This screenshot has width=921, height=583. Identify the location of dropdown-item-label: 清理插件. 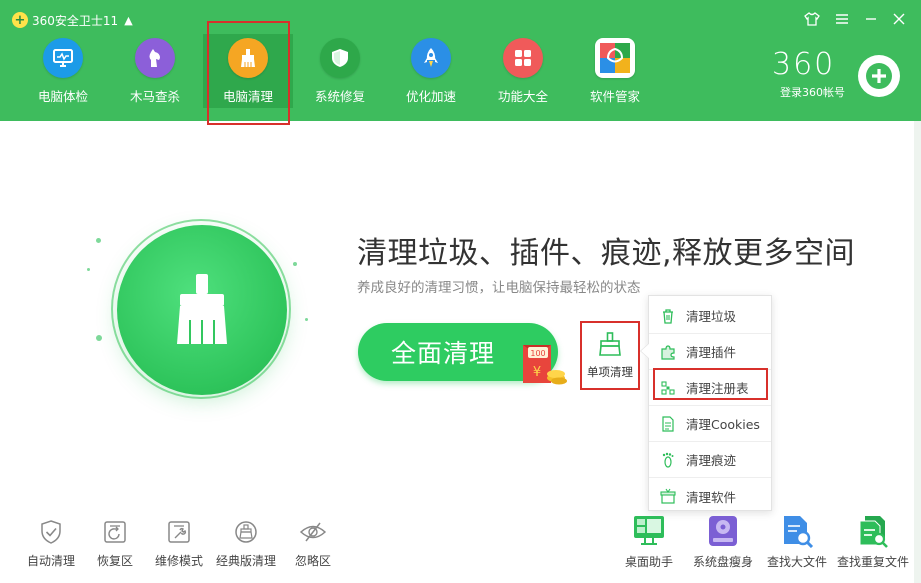
(711, 352).